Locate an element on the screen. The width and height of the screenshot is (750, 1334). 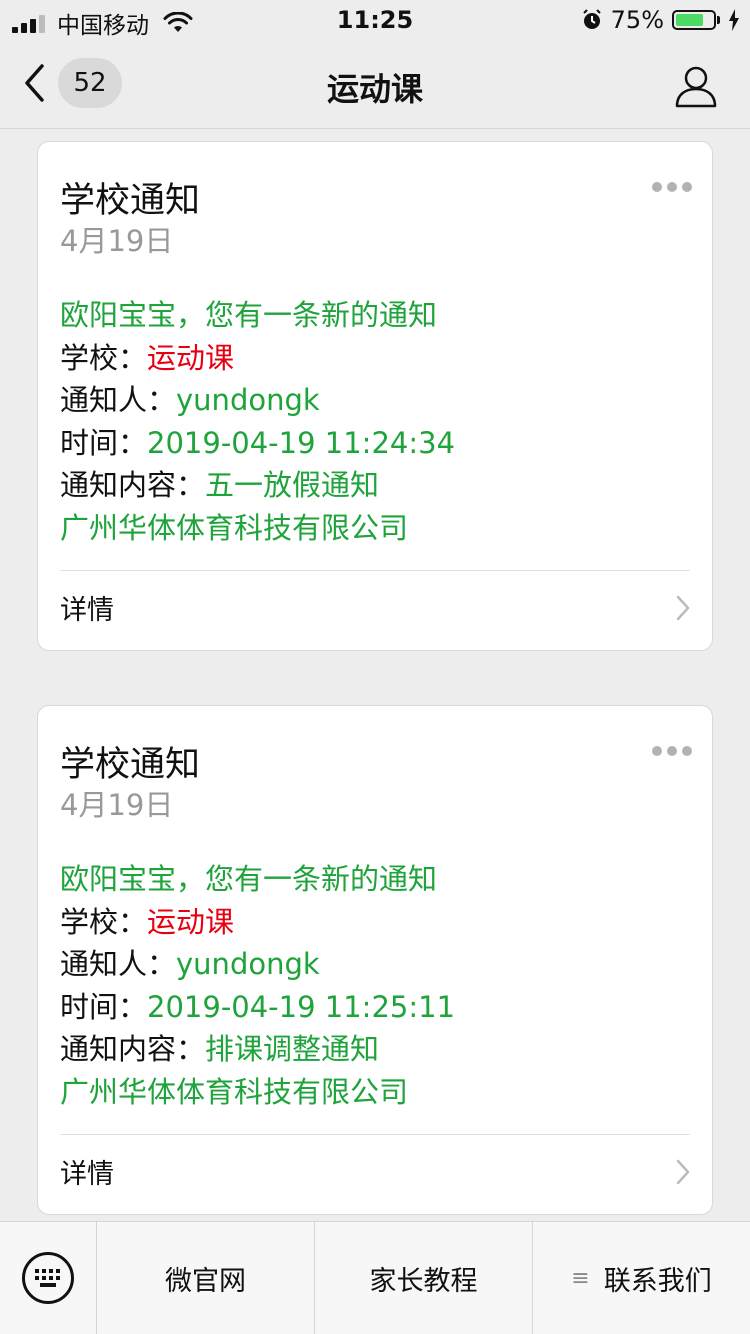
alarm-icon is located at coordinates (591, 19).